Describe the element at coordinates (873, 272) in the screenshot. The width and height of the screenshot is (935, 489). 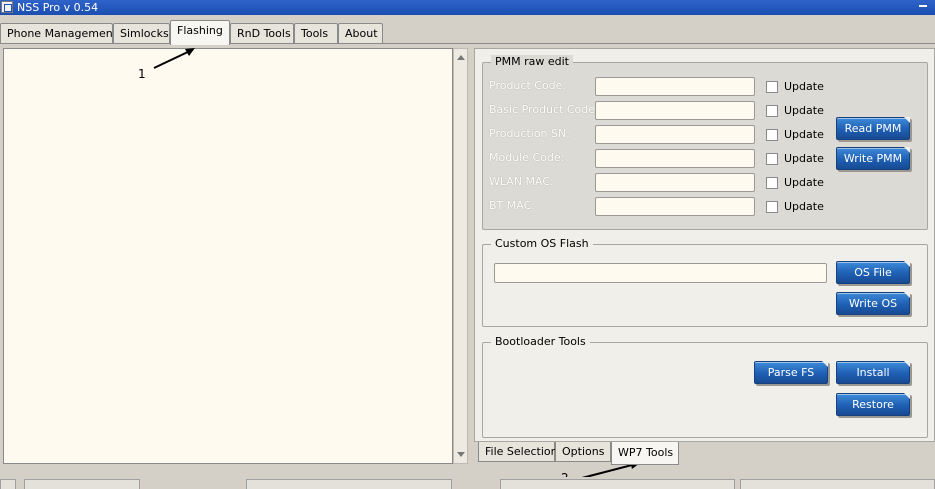
I see `os-file-button: OS File` at that location.